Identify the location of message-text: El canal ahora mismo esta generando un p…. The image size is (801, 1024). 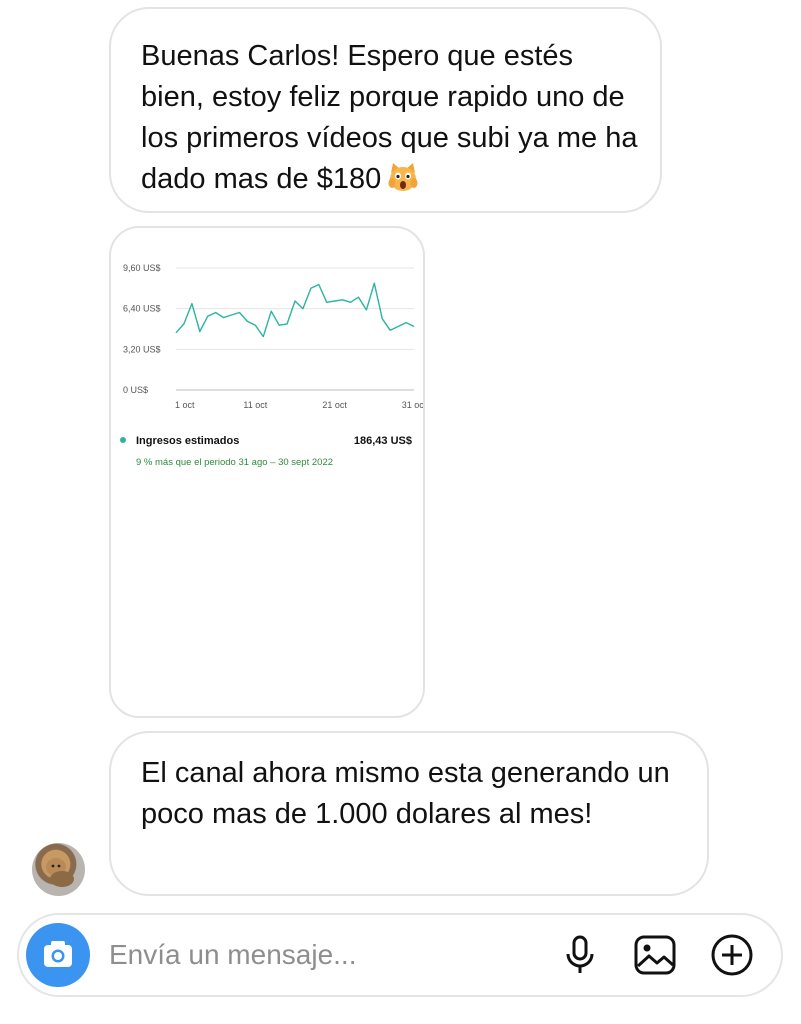
(405, 793).